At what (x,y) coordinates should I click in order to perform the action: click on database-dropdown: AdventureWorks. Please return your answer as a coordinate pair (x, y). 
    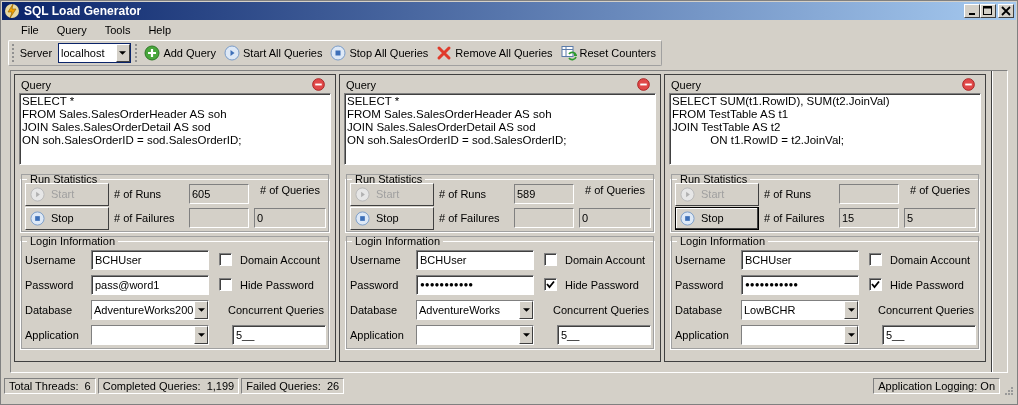
    Looking at the image, I should click on (475, 309).